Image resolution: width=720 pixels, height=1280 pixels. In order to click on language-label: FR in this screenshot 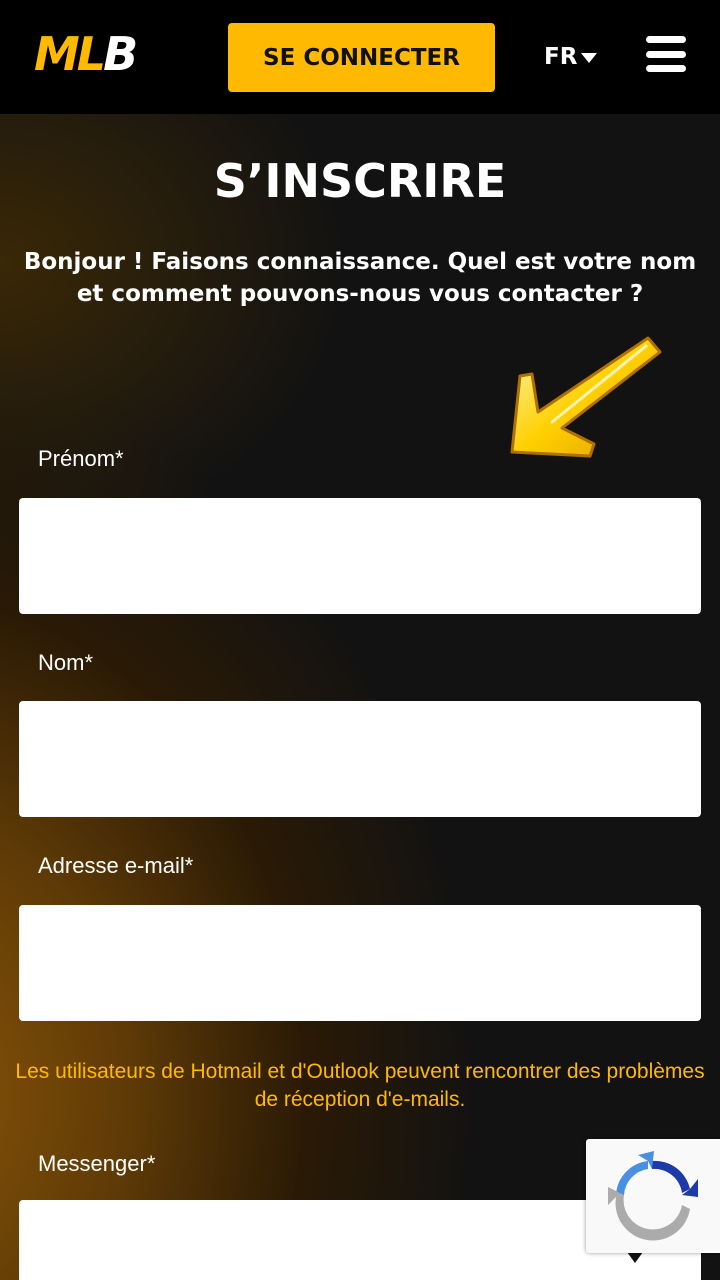, I will do `click(561, 57)`.